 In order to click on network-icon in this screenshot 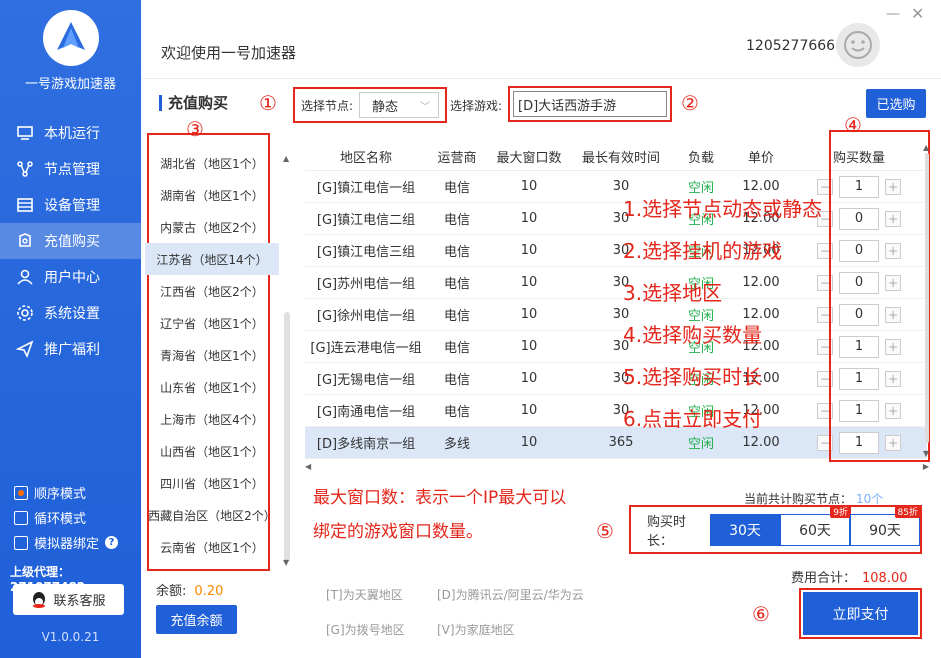, I will do `click(25, 169)`.